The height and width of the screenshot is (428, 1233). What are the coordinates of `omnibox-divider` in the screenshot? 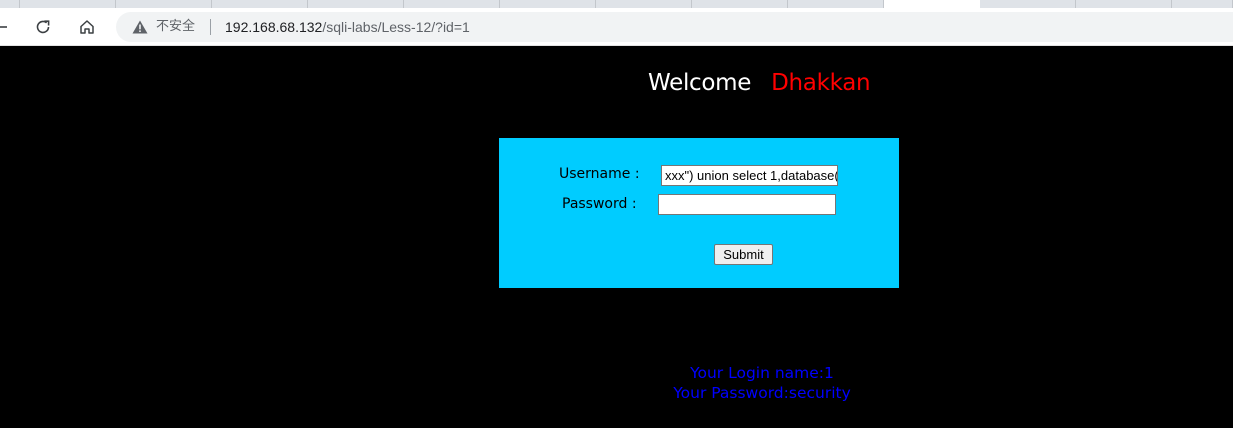 It's located at (210, 27).